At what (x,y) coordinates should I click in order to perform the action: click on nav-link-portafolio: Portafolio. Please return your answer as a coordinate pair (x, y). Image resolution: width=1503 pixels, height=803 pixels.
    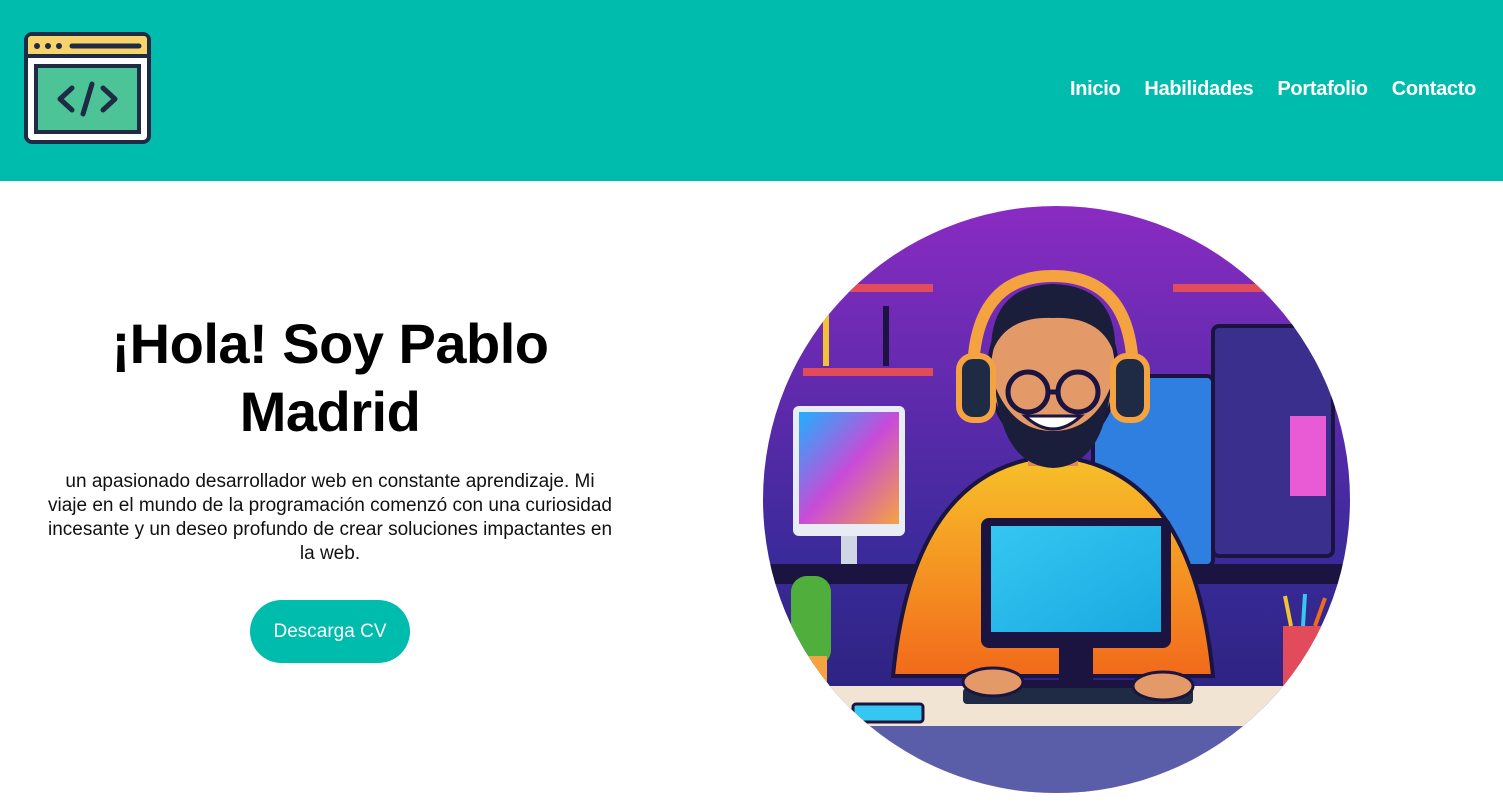
    Looking at the image, I should click on (1322, 89).